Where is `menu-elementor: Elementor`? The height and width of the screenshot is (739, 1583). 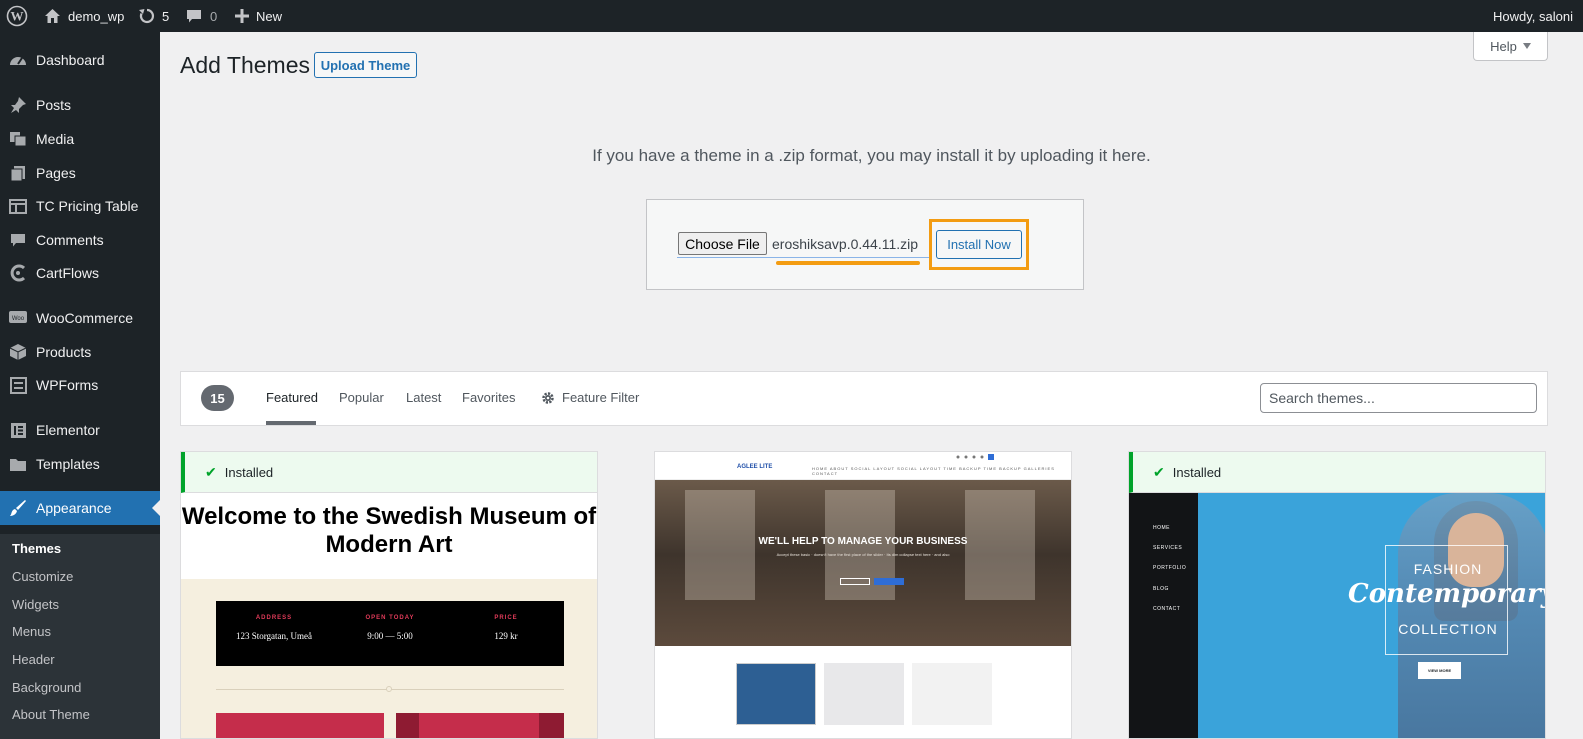
menu-elementor: Elementor is located at coordinates (80, 430).